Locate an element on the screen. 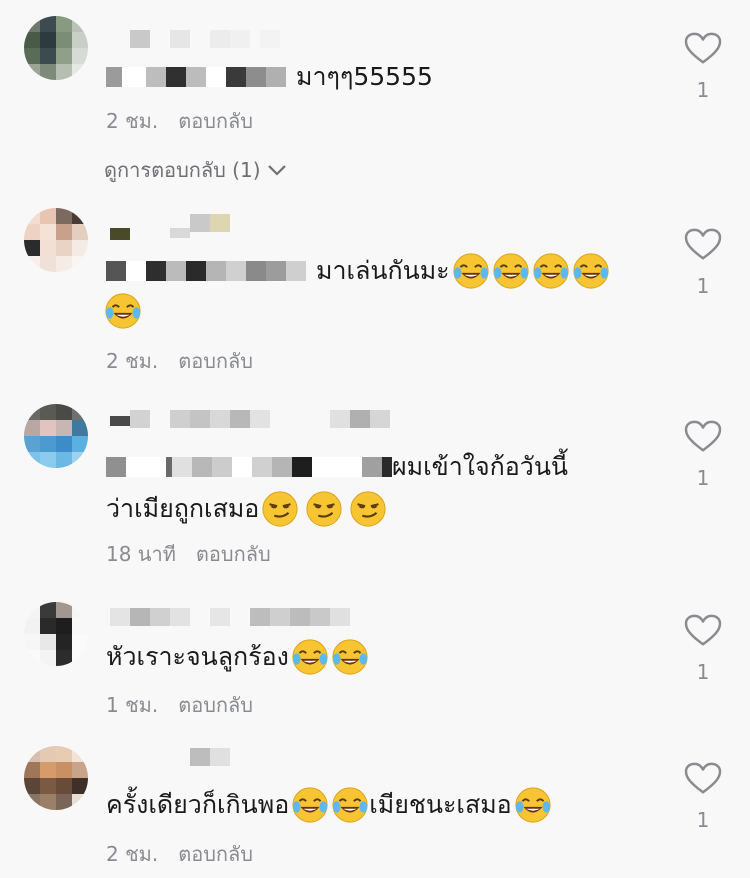 Image resolution: width=750 pixels, height=878 pixels. view-replies-button: ดูการตอบกลับ (1) is located at coordinates (195, 170).